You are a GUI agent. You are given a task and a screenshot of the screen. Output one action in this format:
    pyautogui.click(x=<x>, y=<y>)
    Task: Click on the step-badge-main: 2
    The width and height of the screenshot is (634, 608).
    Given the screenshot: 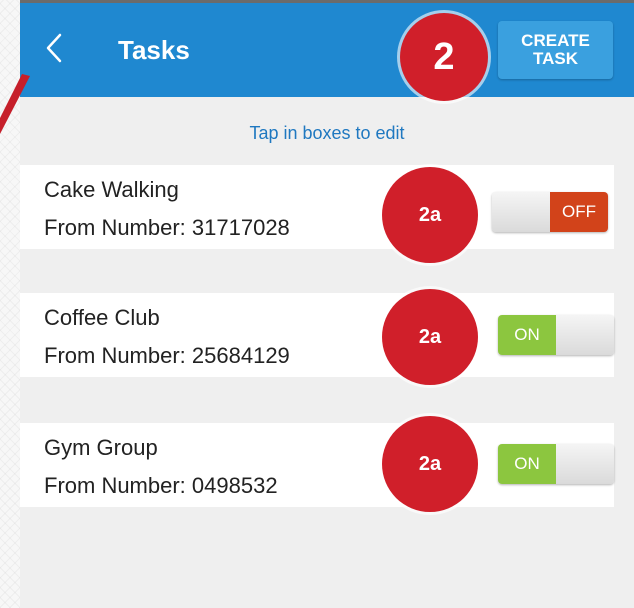 What is the action you would take?
    pyautogui.click(x=444, y=57)
    